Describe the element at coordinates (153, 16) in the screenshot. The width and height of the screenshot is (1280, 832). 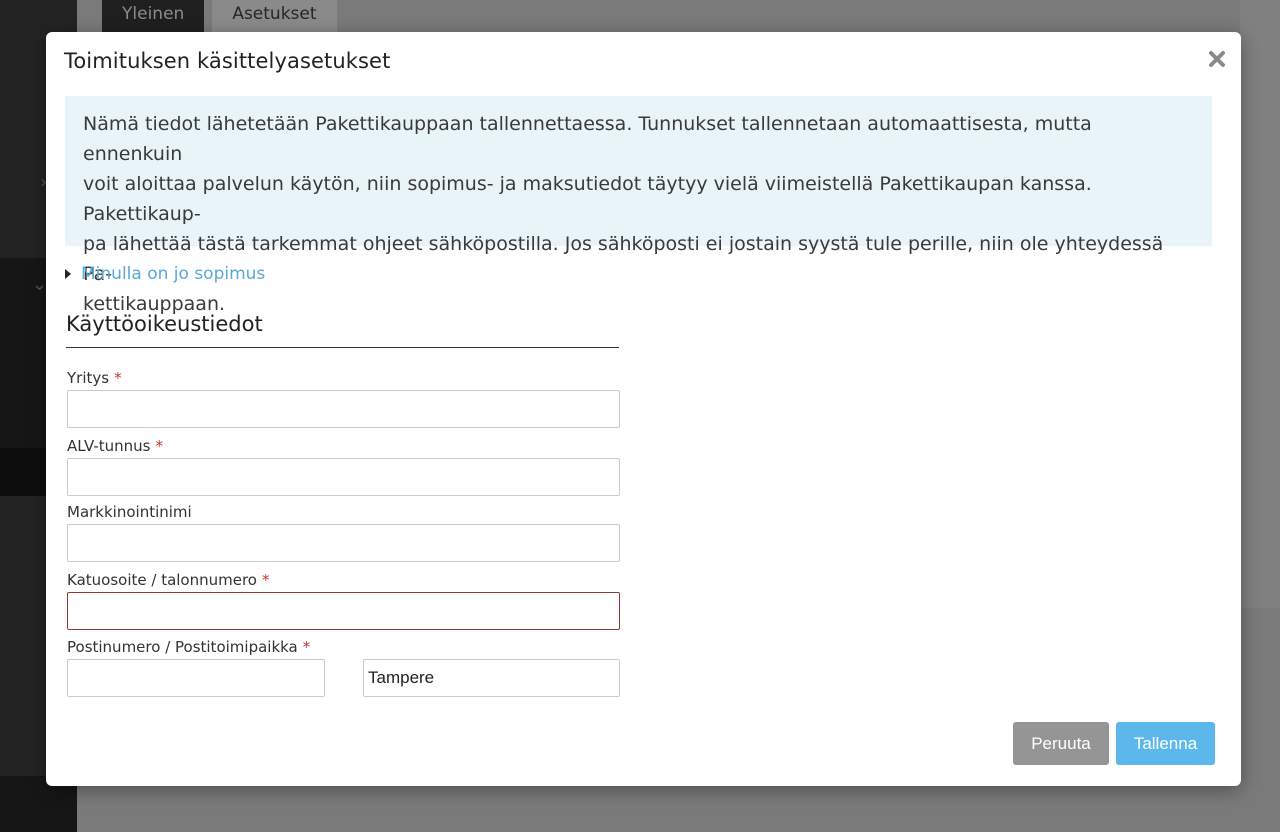
I see `tab-yleinen: Yleinen` at that location.